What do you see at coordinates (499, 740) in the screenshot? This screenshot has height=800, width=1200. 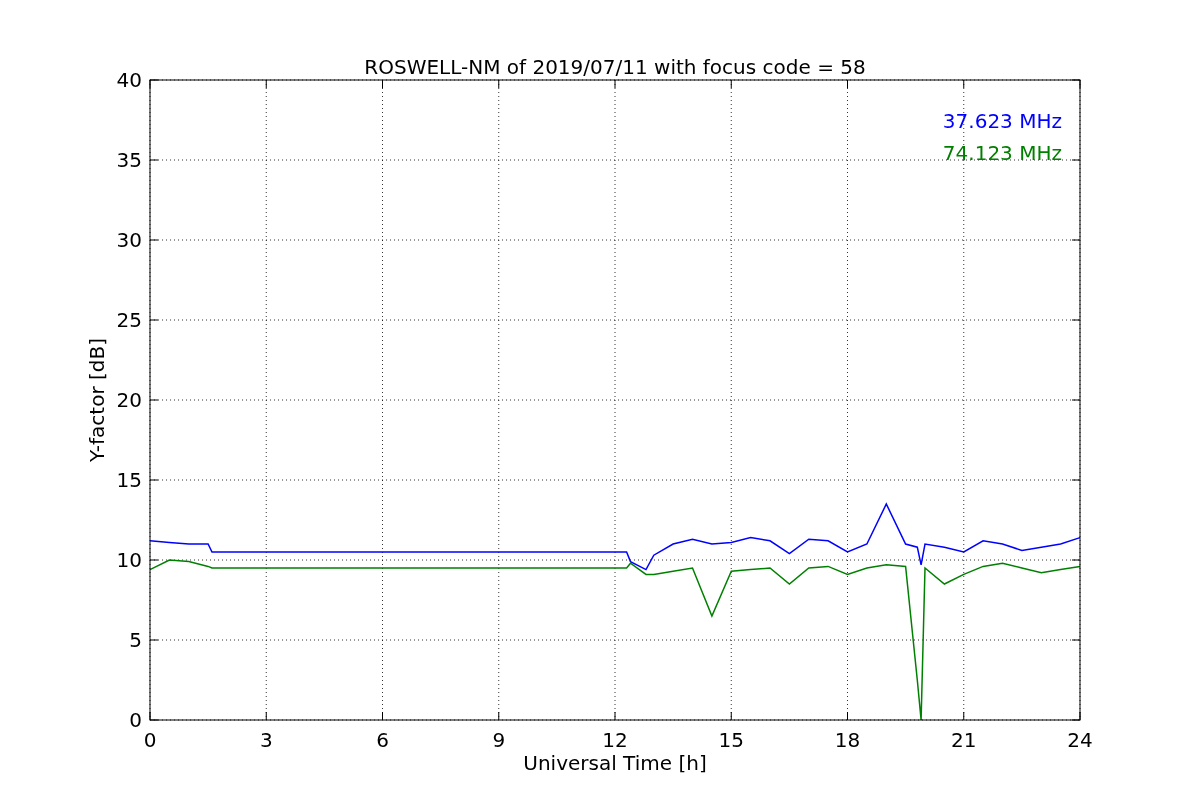 I see `x-tick-label: 9` at bounding box center [499, 740].